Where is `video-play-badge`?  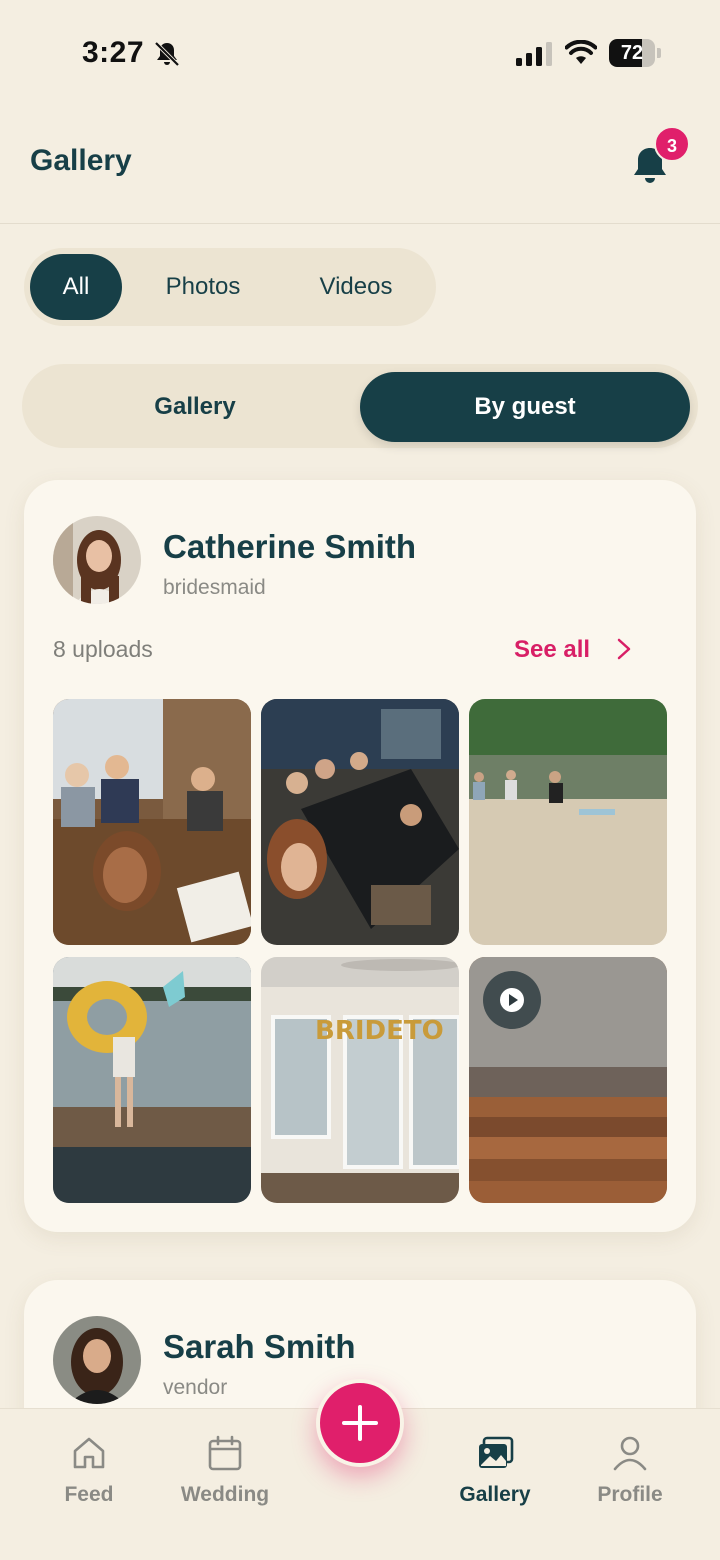 video-play-badge is located at coordinates (512, 1000).